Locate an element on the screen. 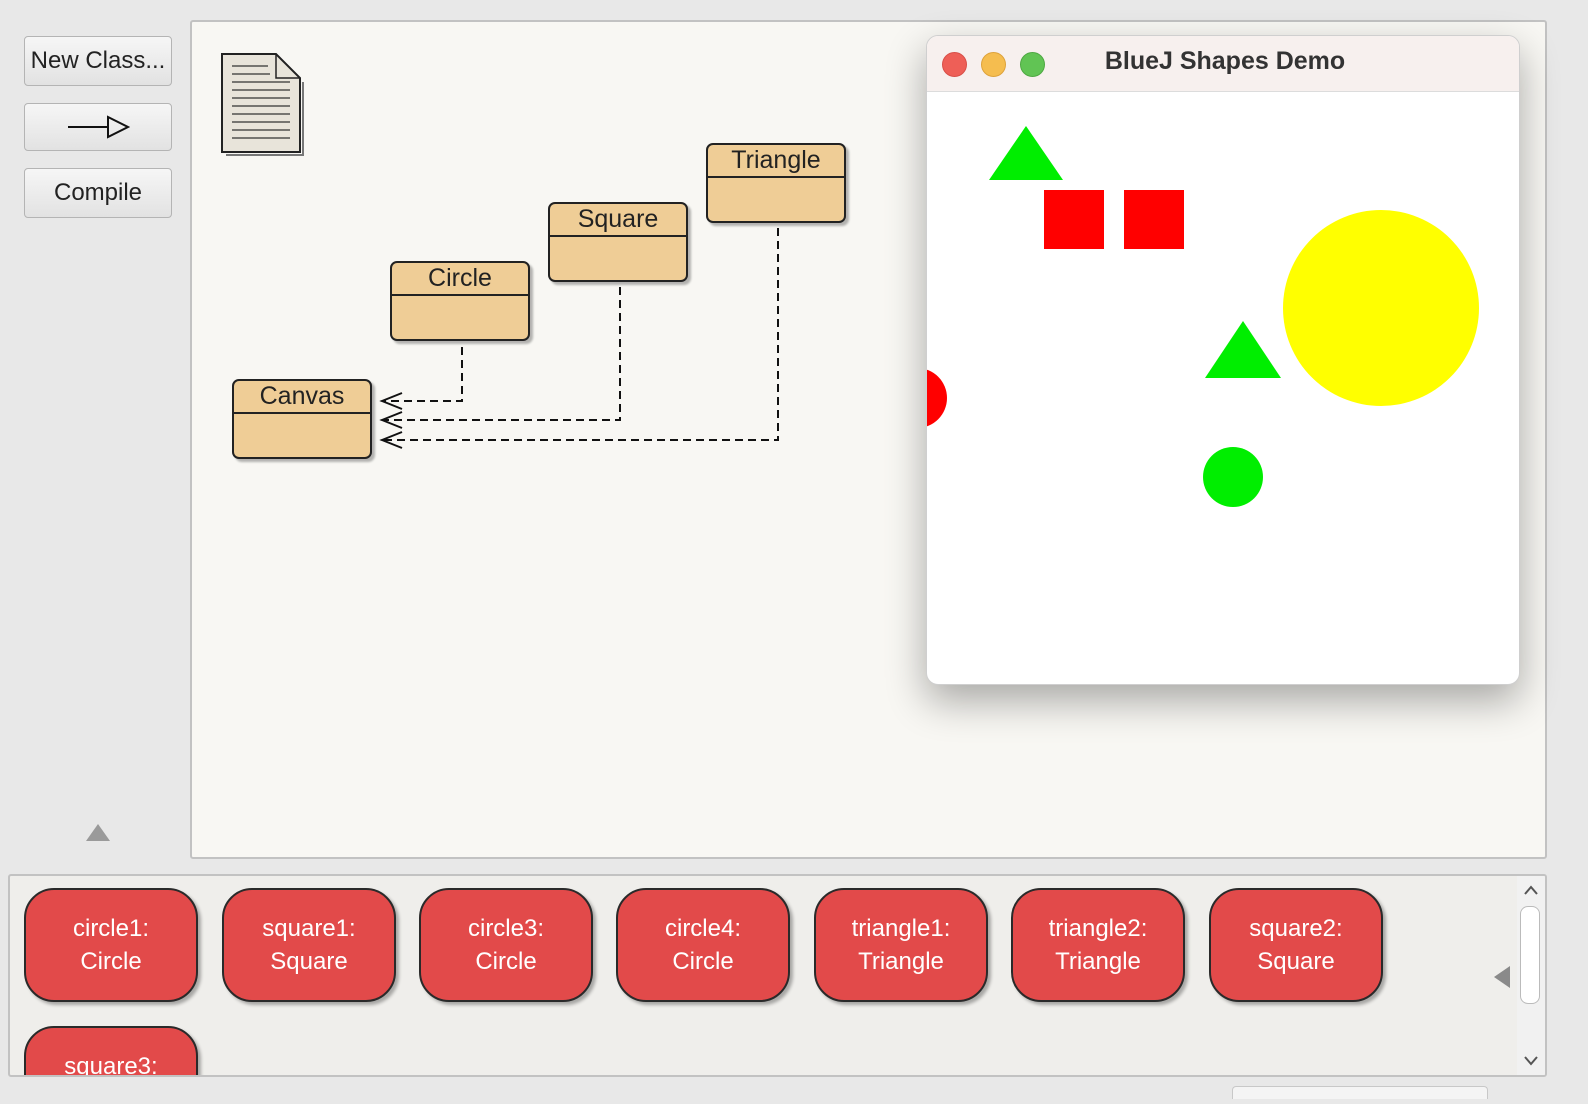  inheritance-arrow-icon is located at coordinates (99, 127).